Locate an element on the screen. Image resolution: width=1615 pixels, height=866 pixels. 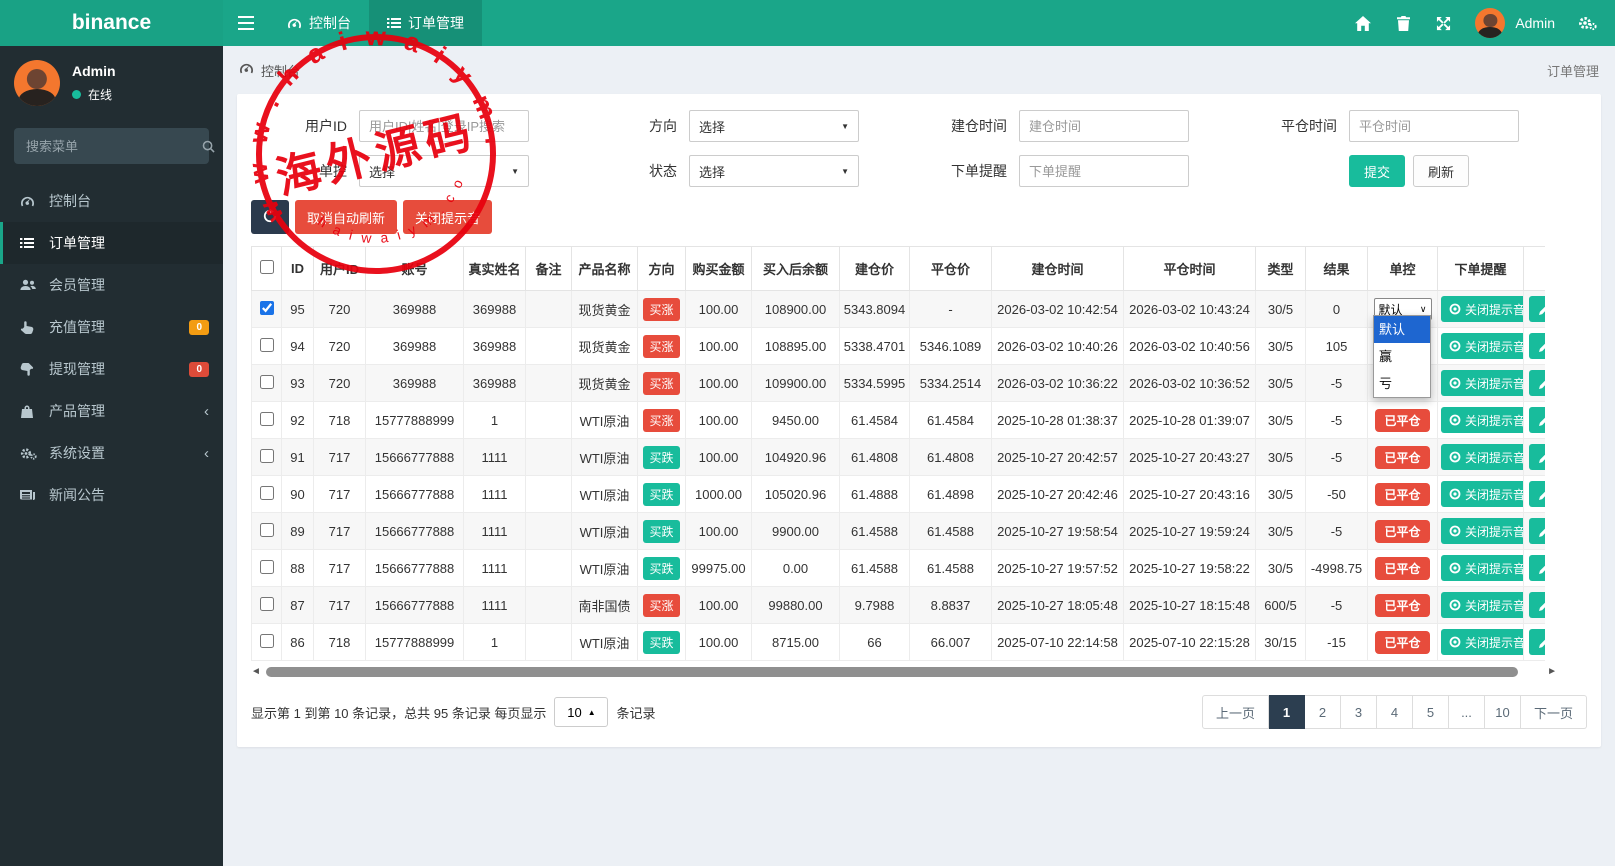
column-header: 下单提醒 is located at coordinates (1480, 268).